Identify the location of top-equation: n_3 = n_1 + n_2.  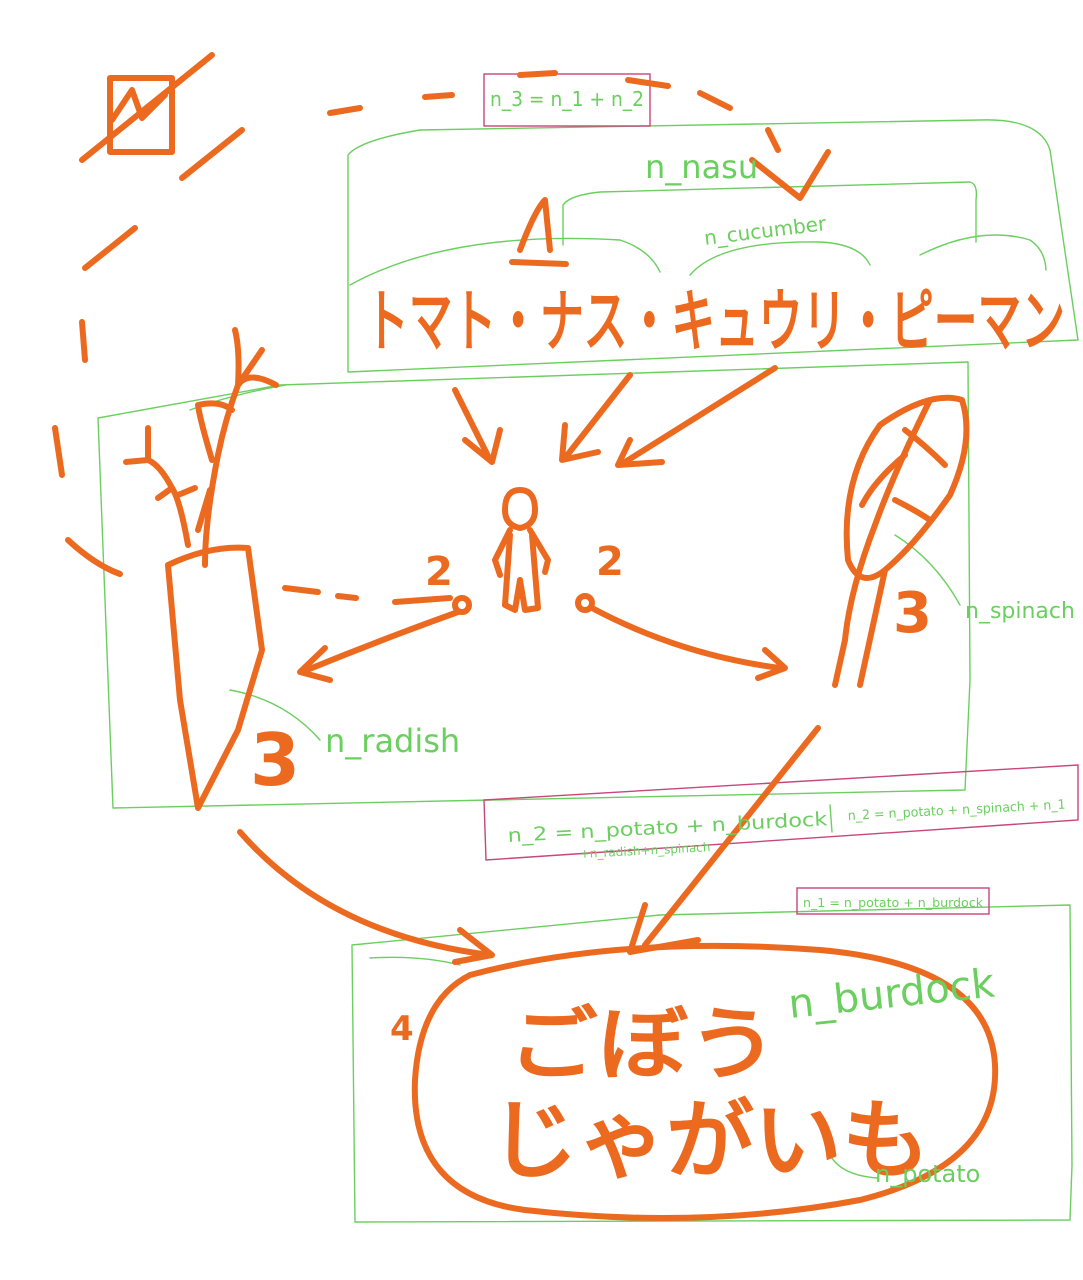
(567, 99).